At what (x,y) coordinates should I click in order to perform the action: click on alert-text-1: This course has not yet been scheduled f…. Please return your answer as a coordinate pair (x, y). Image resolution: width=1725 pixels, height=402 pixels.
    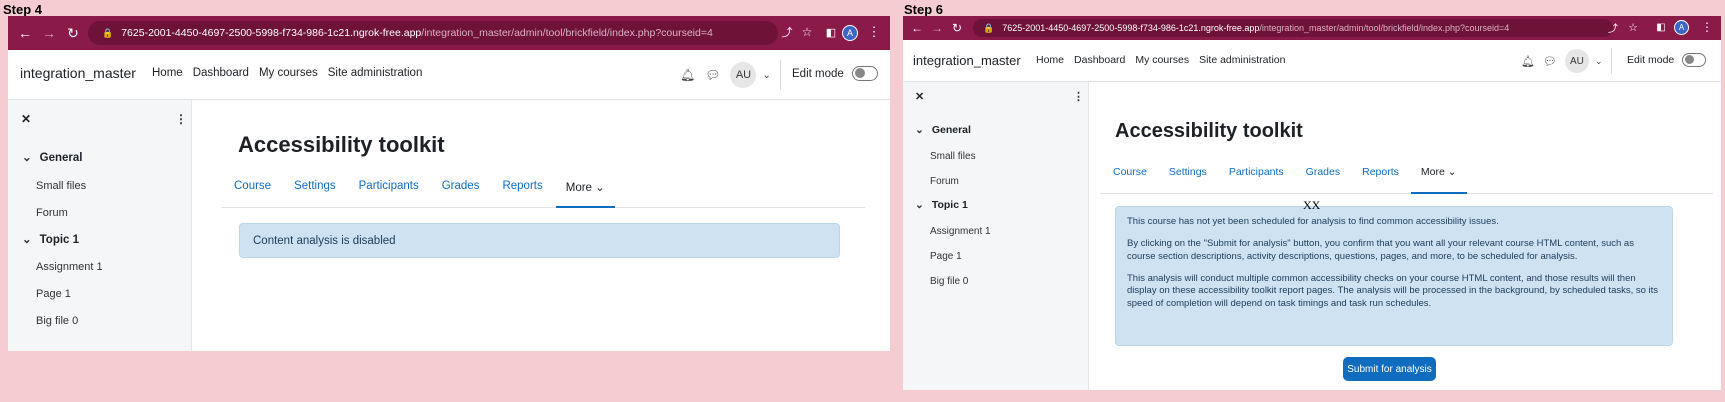
    Looking at the image, I should click on (1313, 221).